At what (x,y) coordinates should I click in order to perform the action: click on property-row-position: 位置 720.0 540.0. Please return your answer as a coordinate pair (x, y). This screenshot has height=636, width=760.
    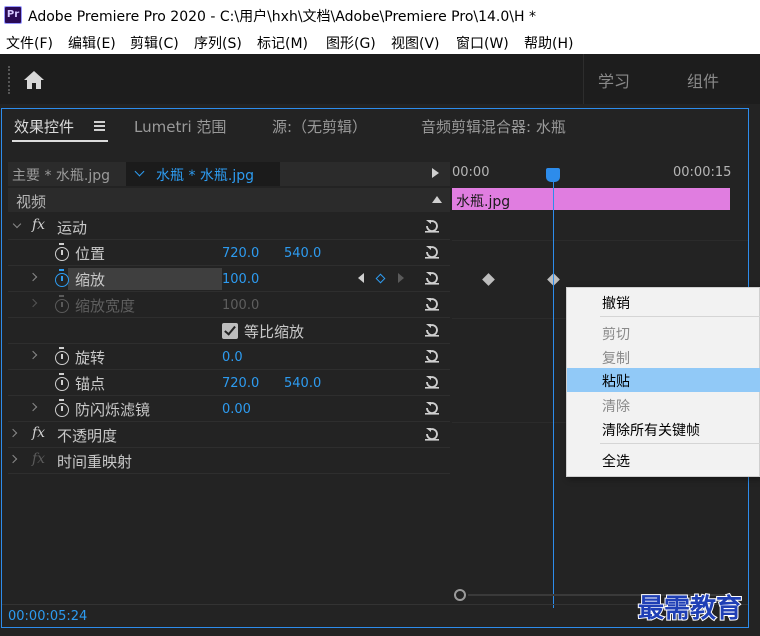
    Looking at the image, I should click on (229, 253).